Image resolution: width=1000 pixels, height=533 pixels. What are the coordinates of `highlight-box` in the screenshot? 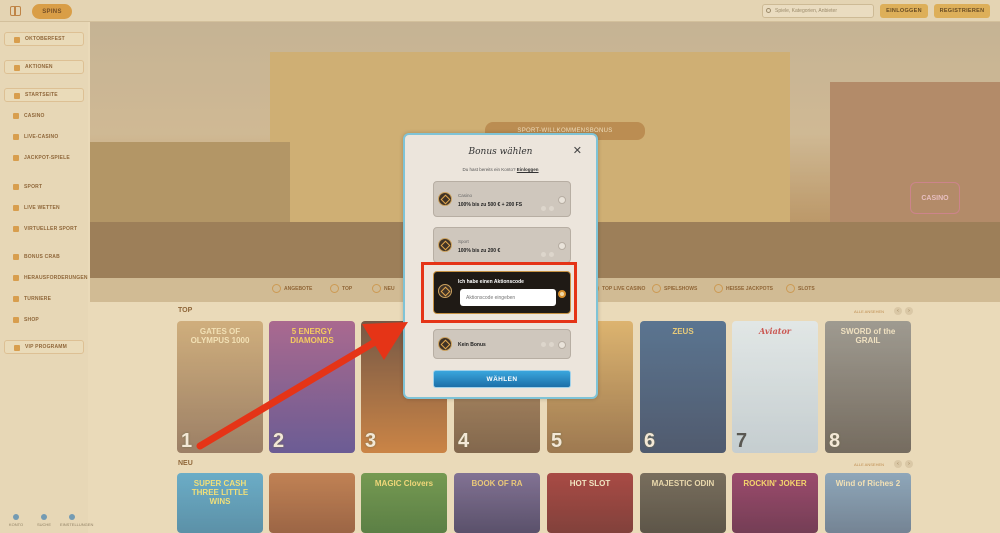 It's located at (499, 292).